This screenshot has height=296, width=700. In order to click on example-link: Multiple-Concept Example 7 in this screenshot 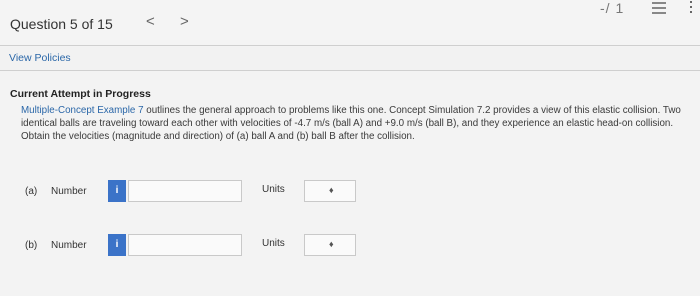, I will do `click(82, 110)`.